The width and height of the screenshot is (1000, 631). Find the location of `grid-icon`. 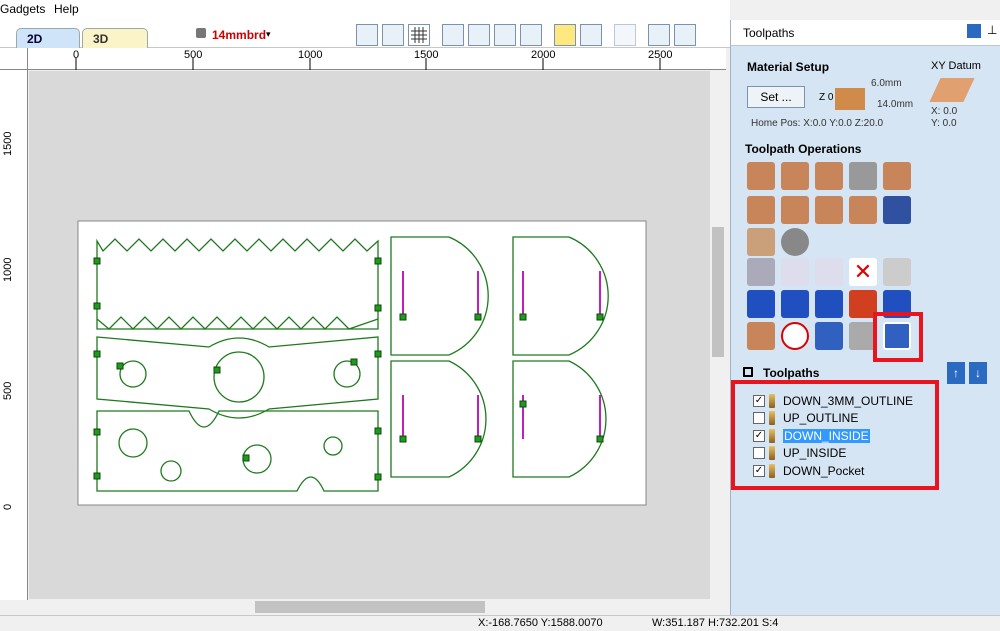

grid-icon is located at coordinates (419, 35).